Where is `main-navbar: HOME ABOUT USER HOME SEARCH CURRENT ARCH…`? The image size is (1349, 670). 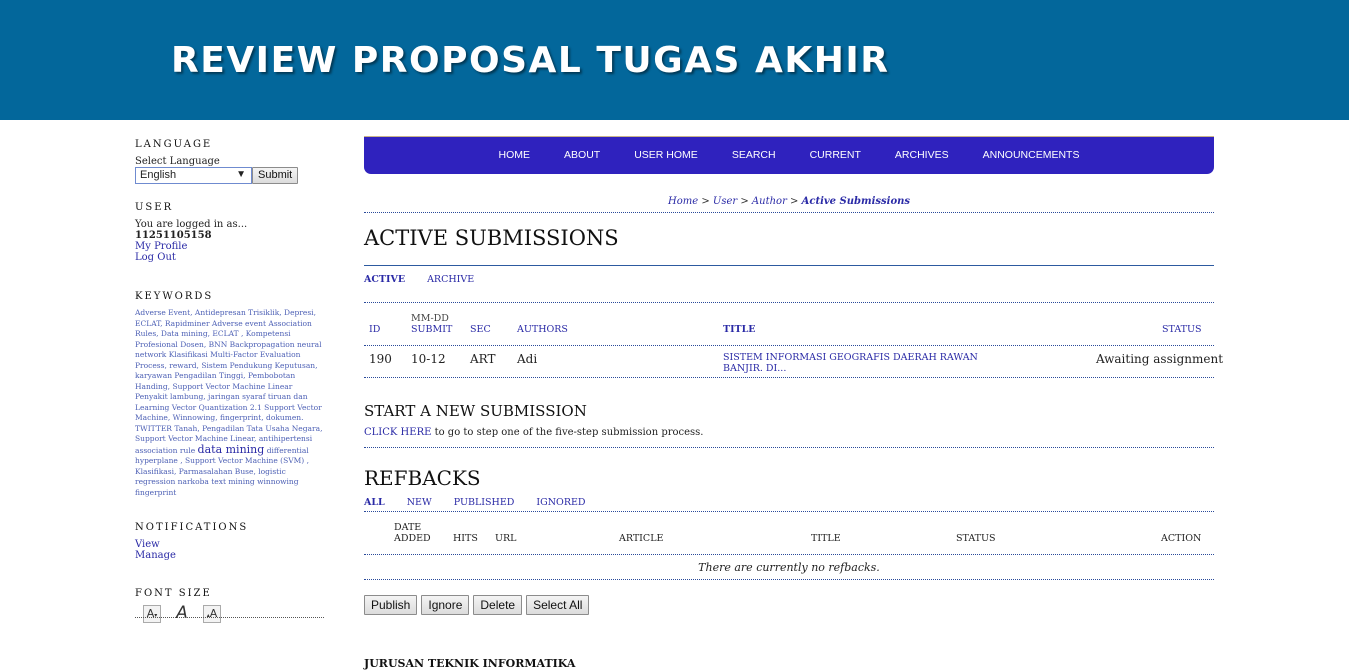 main-navbar: HOME ABOUT USER HOME SEARCH CURRENT ARCH… is located at coordinates (789, 155).